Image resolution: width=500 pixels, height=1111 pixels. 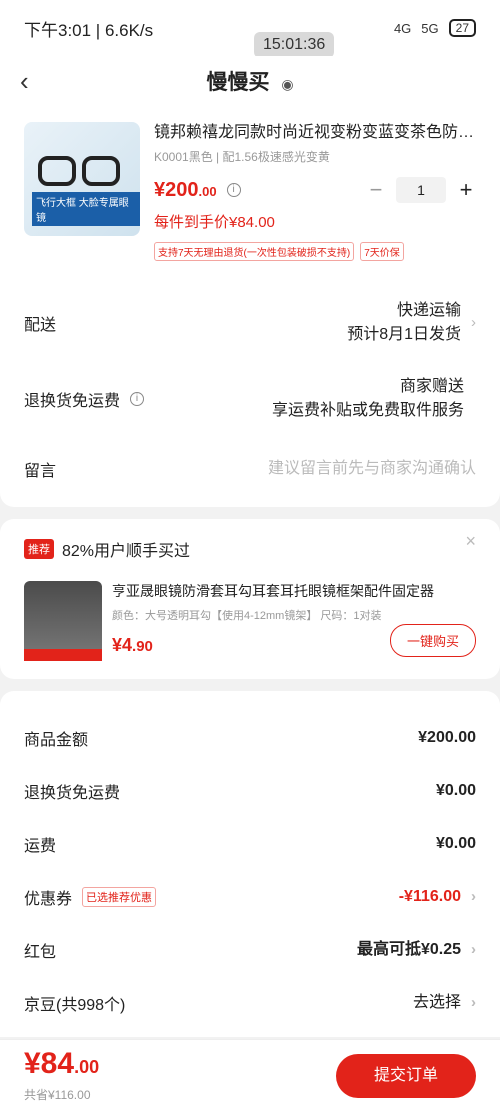 What do you see at coordinates (250, 475) in the screenshot?
I see `note-row: 留言 建议留言前先与商家沟通确认` at bounding box center [250, 475].